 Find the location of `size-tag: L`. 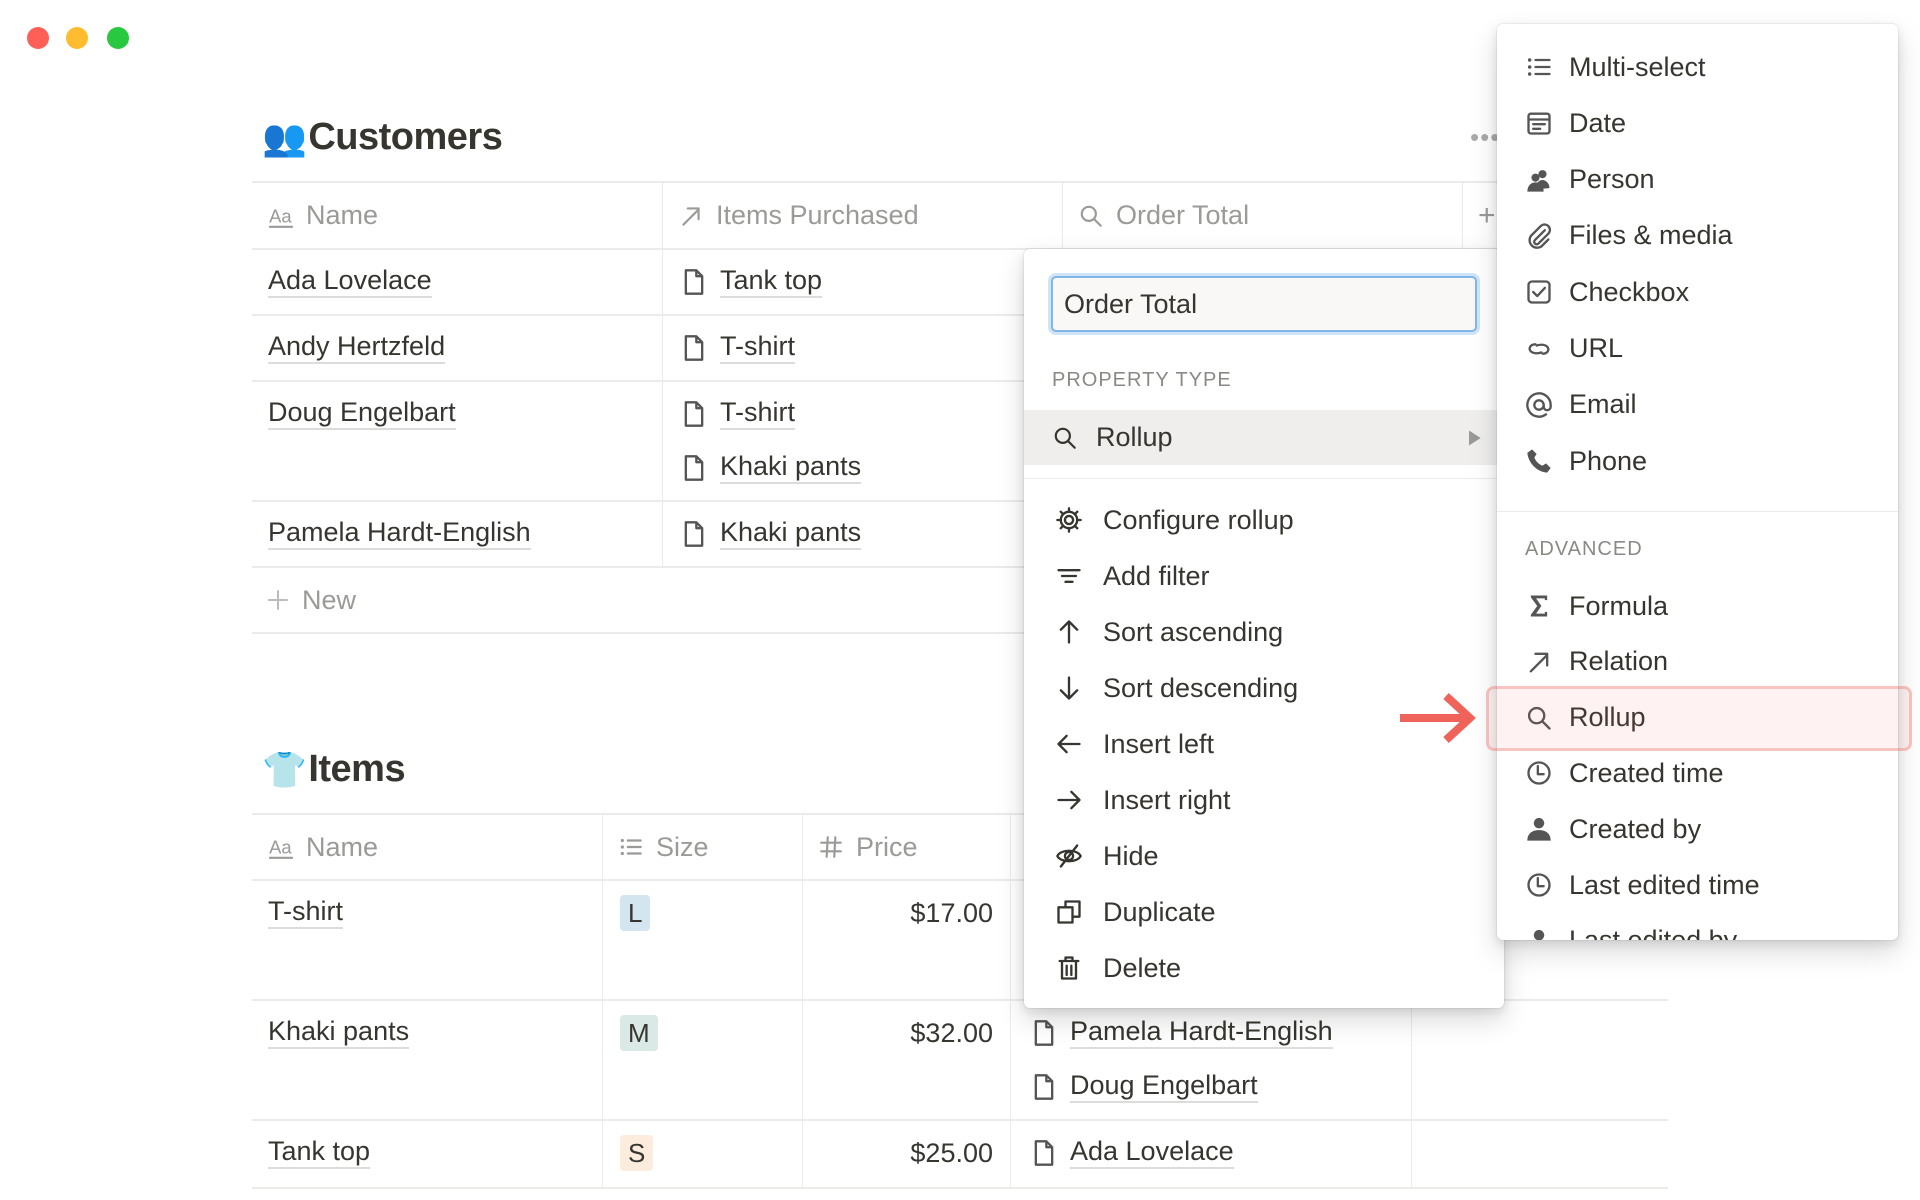

size-tag: L is located at coordinates (635, 913).